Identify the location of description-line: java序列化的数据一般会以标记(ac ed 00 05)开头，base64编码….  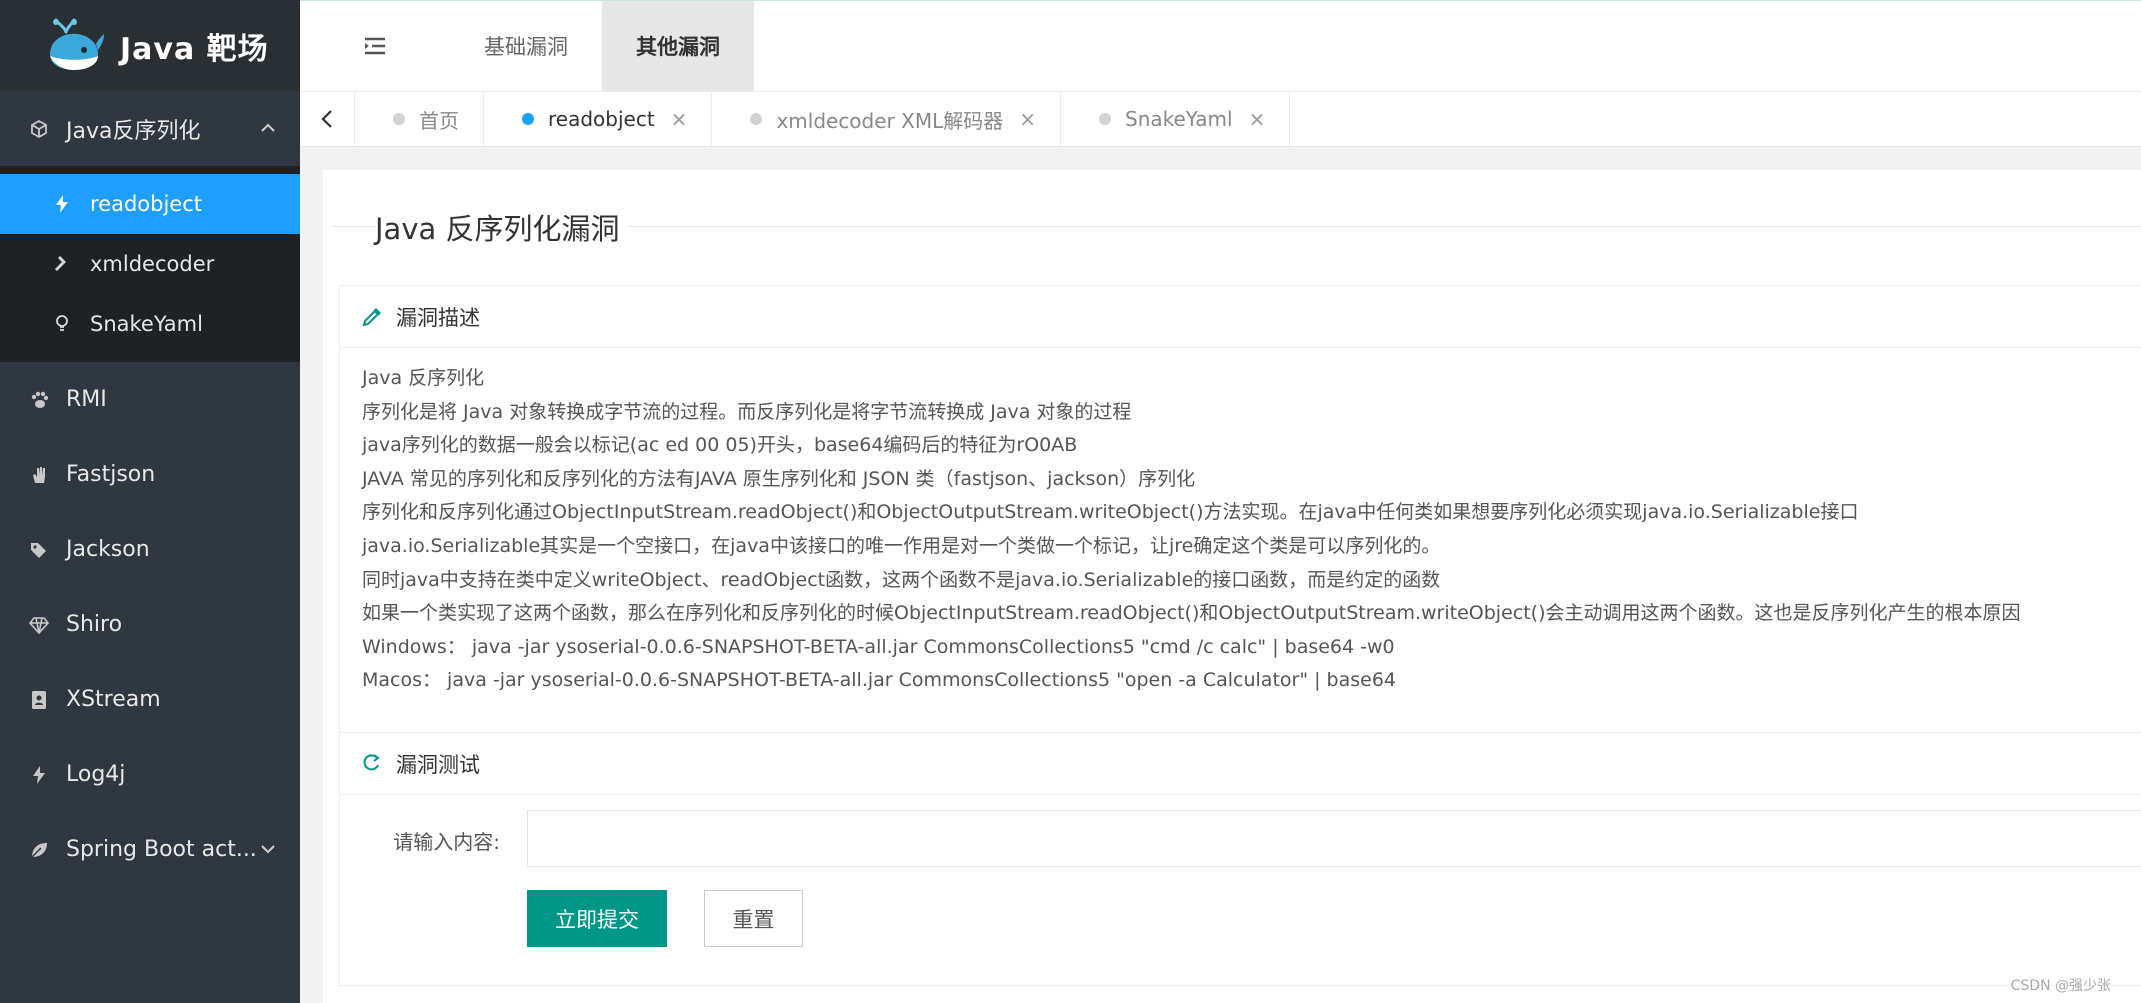
(720, 445).